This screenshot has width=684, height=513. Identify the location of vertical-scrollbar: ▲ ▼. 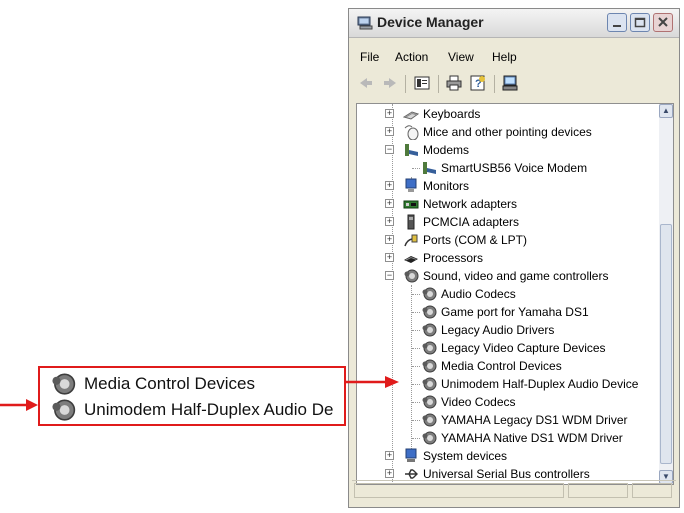
(666, 294).